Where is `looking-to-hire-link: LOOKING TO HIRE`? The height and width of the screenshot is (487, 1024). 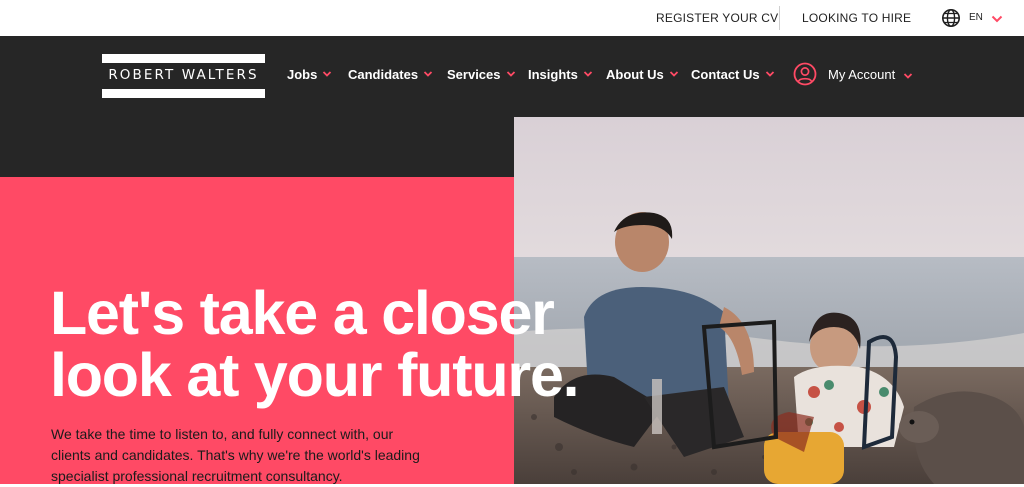
looking-to-hire-link: LOOKING TO HIRE is located at coordinates (856, 18).